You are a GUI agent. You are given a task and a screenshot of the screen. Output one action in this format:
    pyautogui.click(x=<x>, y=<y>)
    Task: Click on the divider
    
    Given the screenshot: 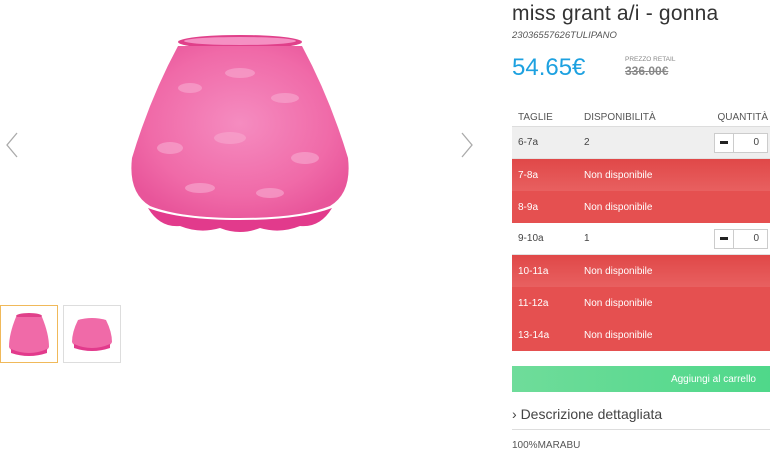 What is the action you would take?
    pyautogui.click(x=641, y=429)
    